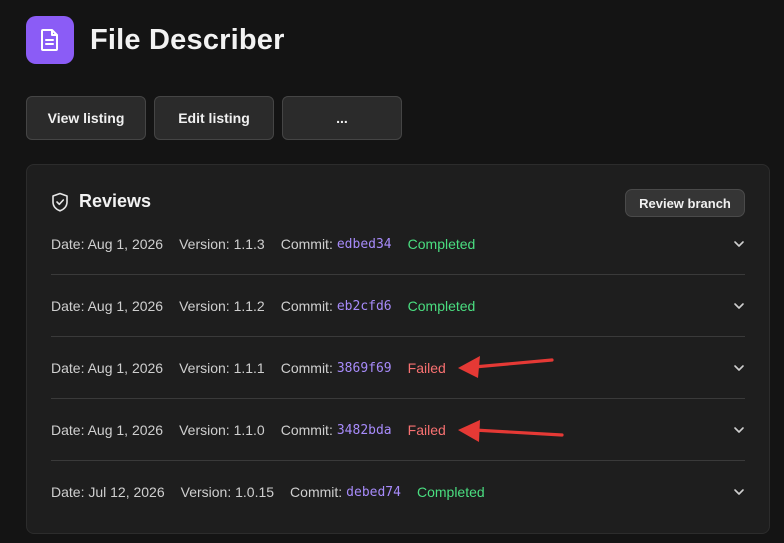 Image resolution: width=784 pixels, height=543 pixels. What do you see at coordinates (364, 306) in the screenshot?
I see `commit-hash: eb2cfd6` at bounding box center [364, 306].